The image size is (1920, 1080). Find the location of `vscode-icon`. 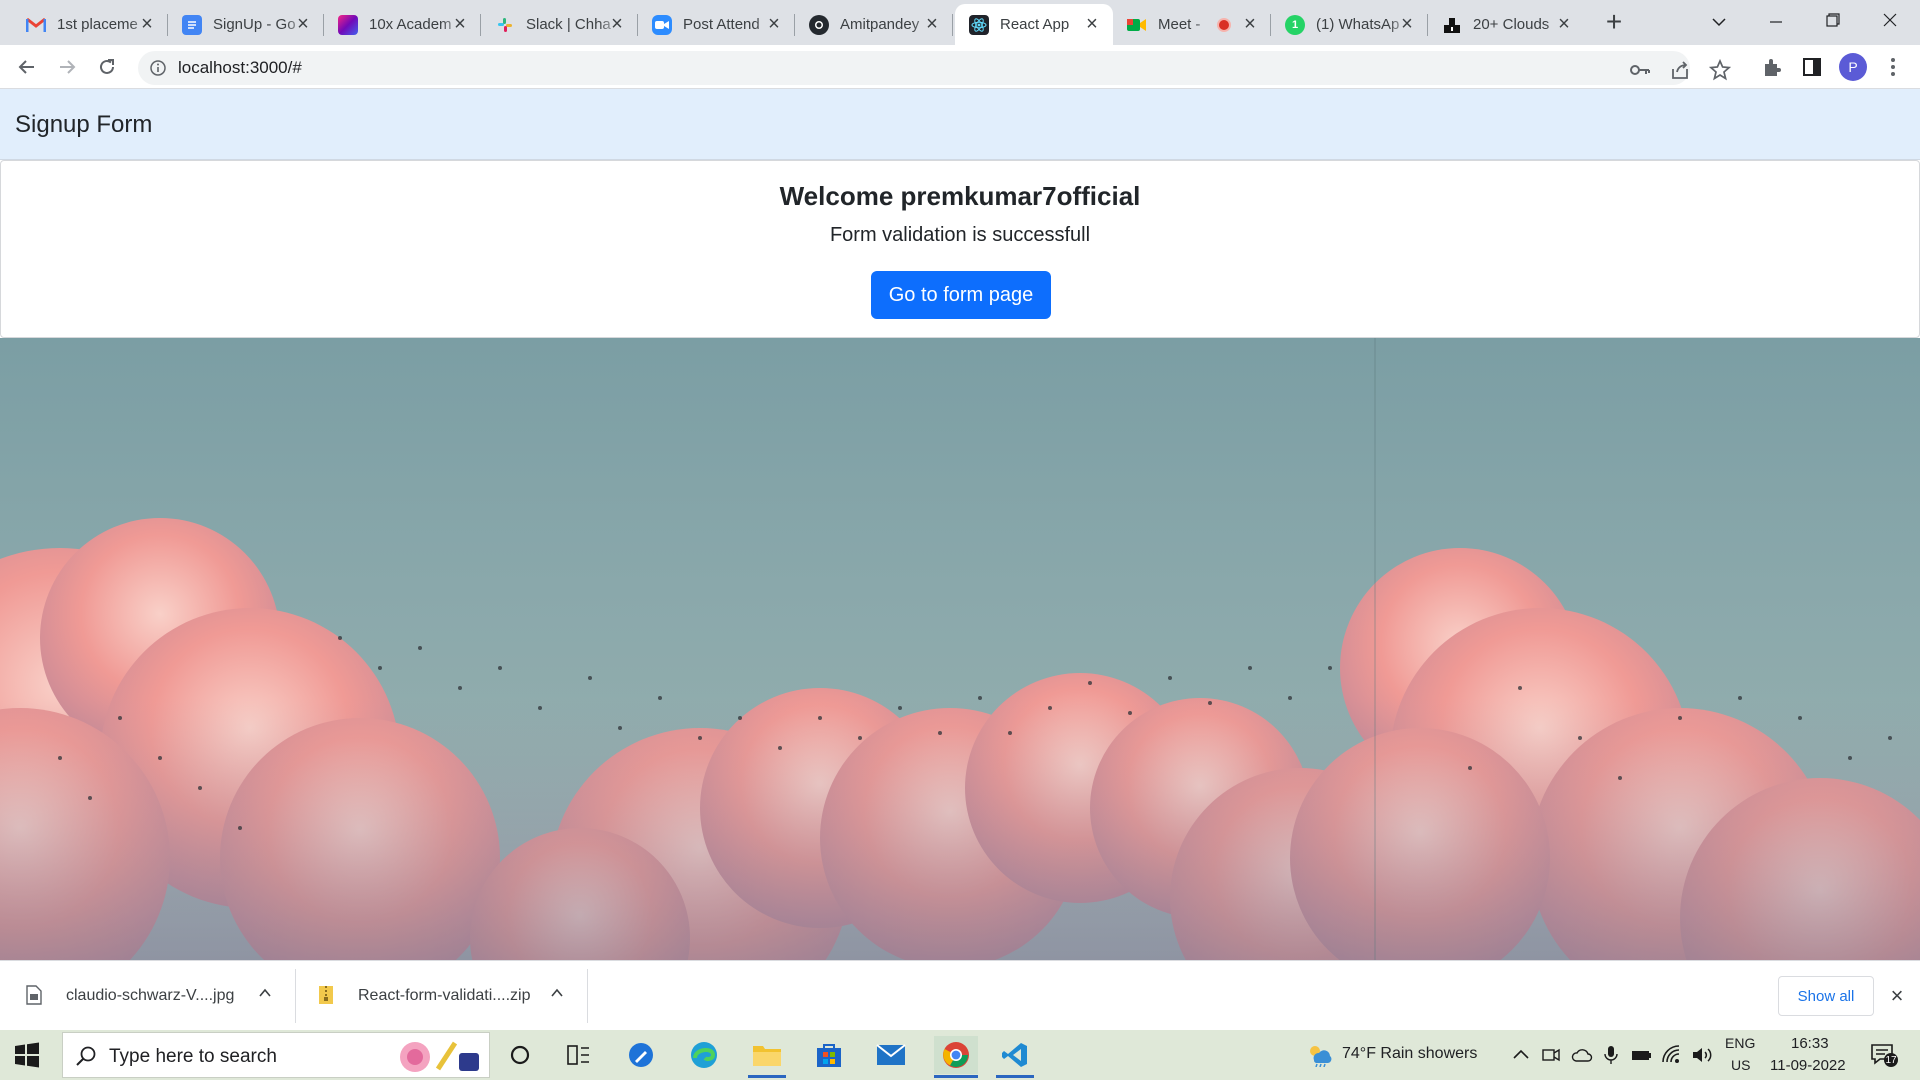

vscode-icon is located at coordinates (1015, 1057).